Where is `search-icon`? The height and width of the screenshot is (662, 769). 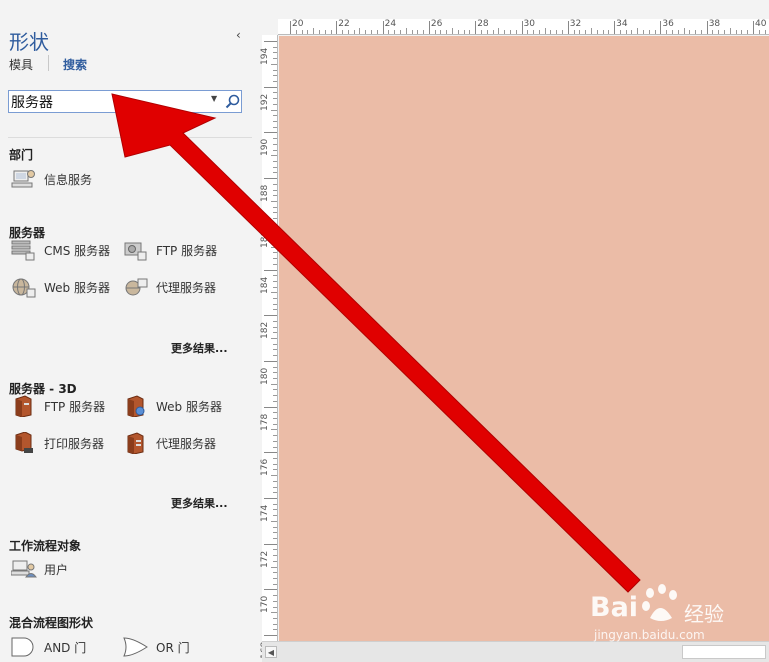 search-icon is located at coordinates (233, 101).